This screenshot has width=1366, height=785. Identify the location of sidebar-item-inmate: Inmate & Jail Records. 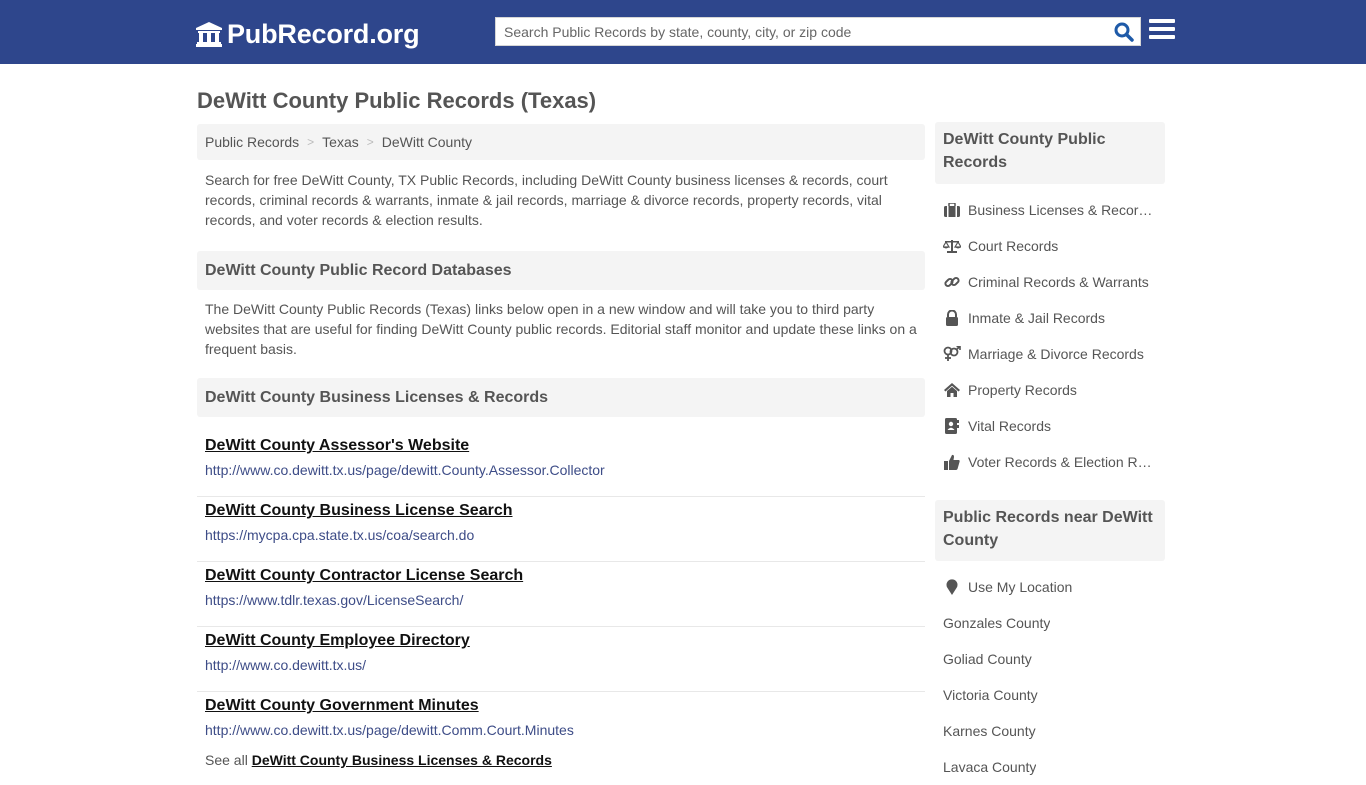
(1054, 318).